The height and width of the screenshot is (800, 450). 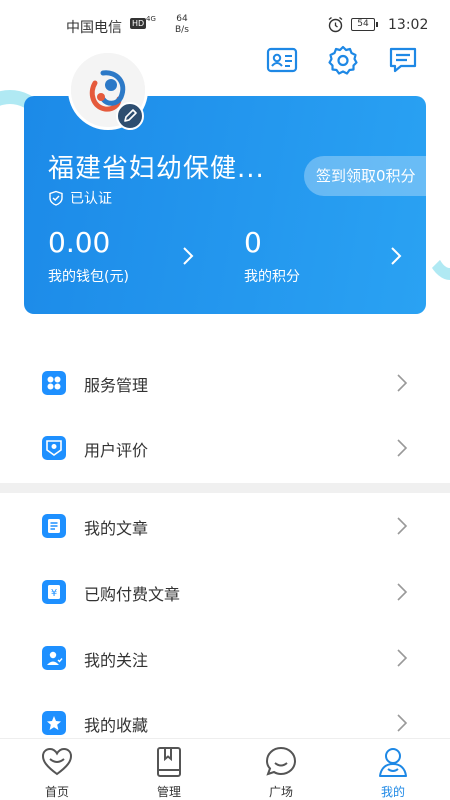 What do you see at coordinates (54, 383) in the screenshot?
I see `apps-icon` at bounding box center [54, 383].